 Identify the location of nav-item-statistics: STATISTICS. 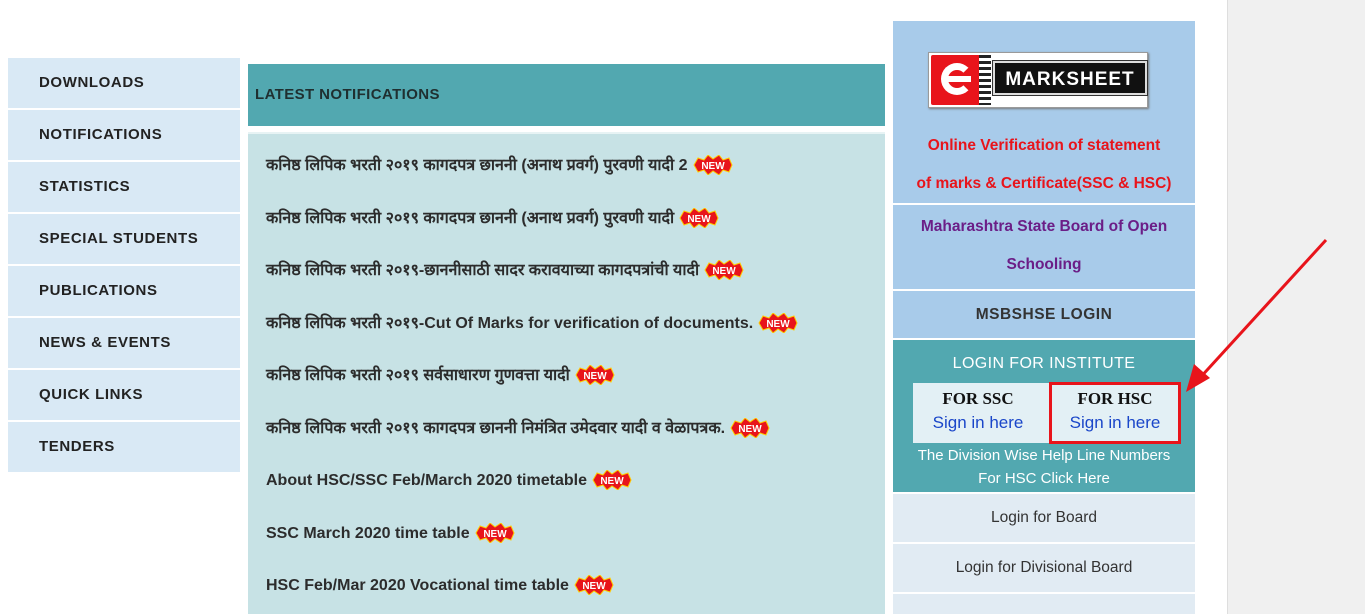
(124, 187).